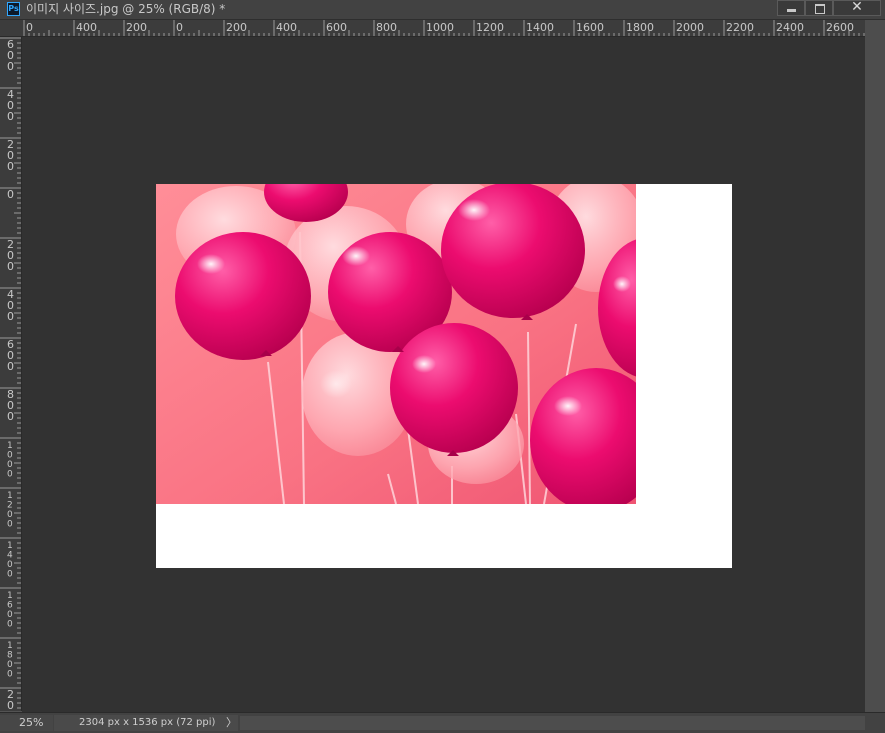  What do you see at coordinates (840, 27) in the screenshot?
I see `ruler-label: 2600` at bounding box center [840, 27].